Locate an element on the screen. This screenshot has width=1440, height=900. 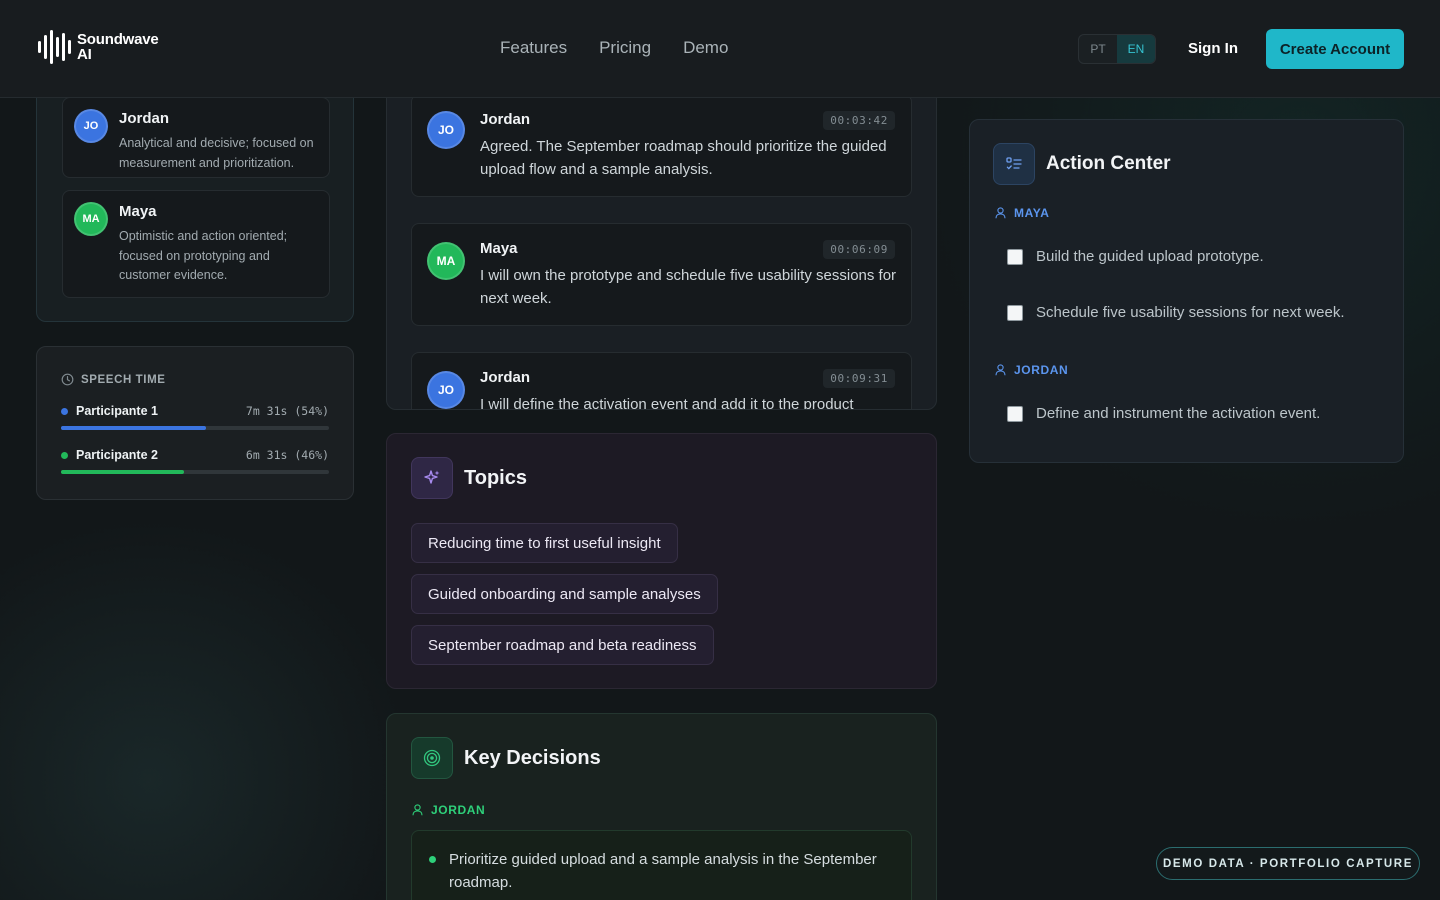
nav-pricing: Pricing is located at coordinates (625, 48).